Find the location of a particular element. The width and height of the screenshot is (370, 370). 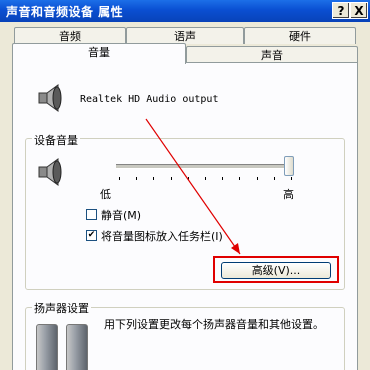

volume-speaker-icon is located at coordinates (50, 172).